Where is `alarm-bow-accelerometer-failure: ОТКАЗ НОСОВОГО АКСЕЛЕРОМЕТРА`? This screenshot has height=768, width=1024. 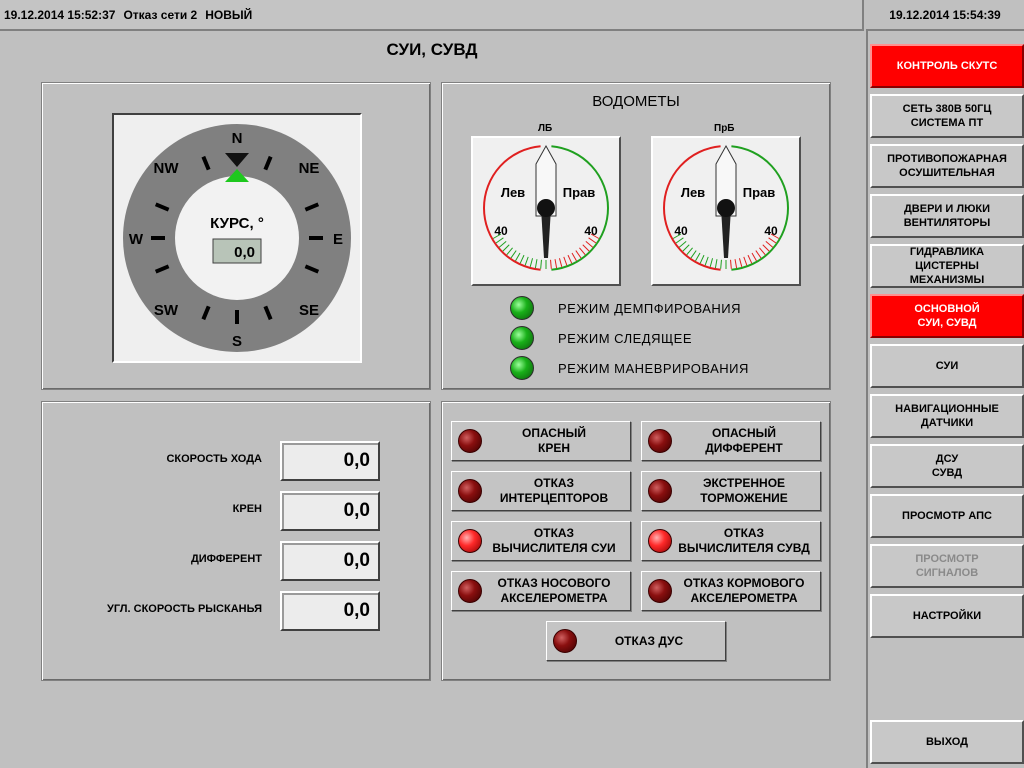
alarm-bow-accelerometer-failure: ОТКАЗ НОСОВОГО АКСЕЛЕРОМЕТРА is located at coordinates (541, 591).